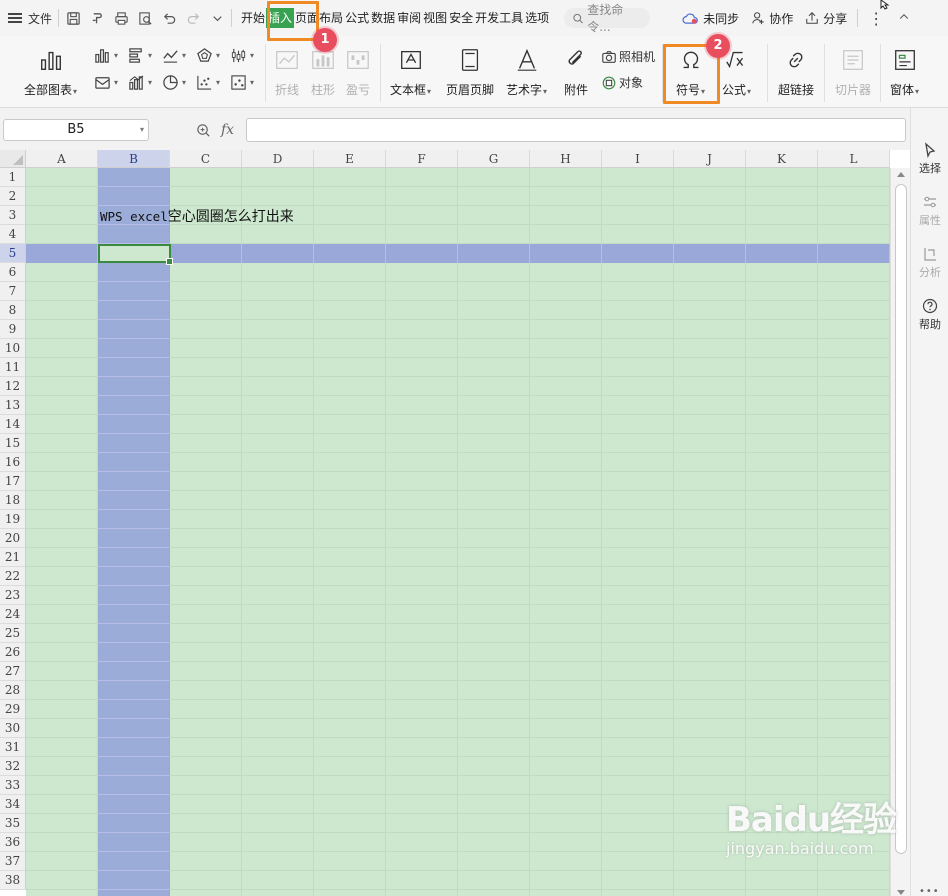  What do you see at coordinates (13, 690) in the screenshot?
I see `row-header-28: 28` at bounding box center [13, 690].